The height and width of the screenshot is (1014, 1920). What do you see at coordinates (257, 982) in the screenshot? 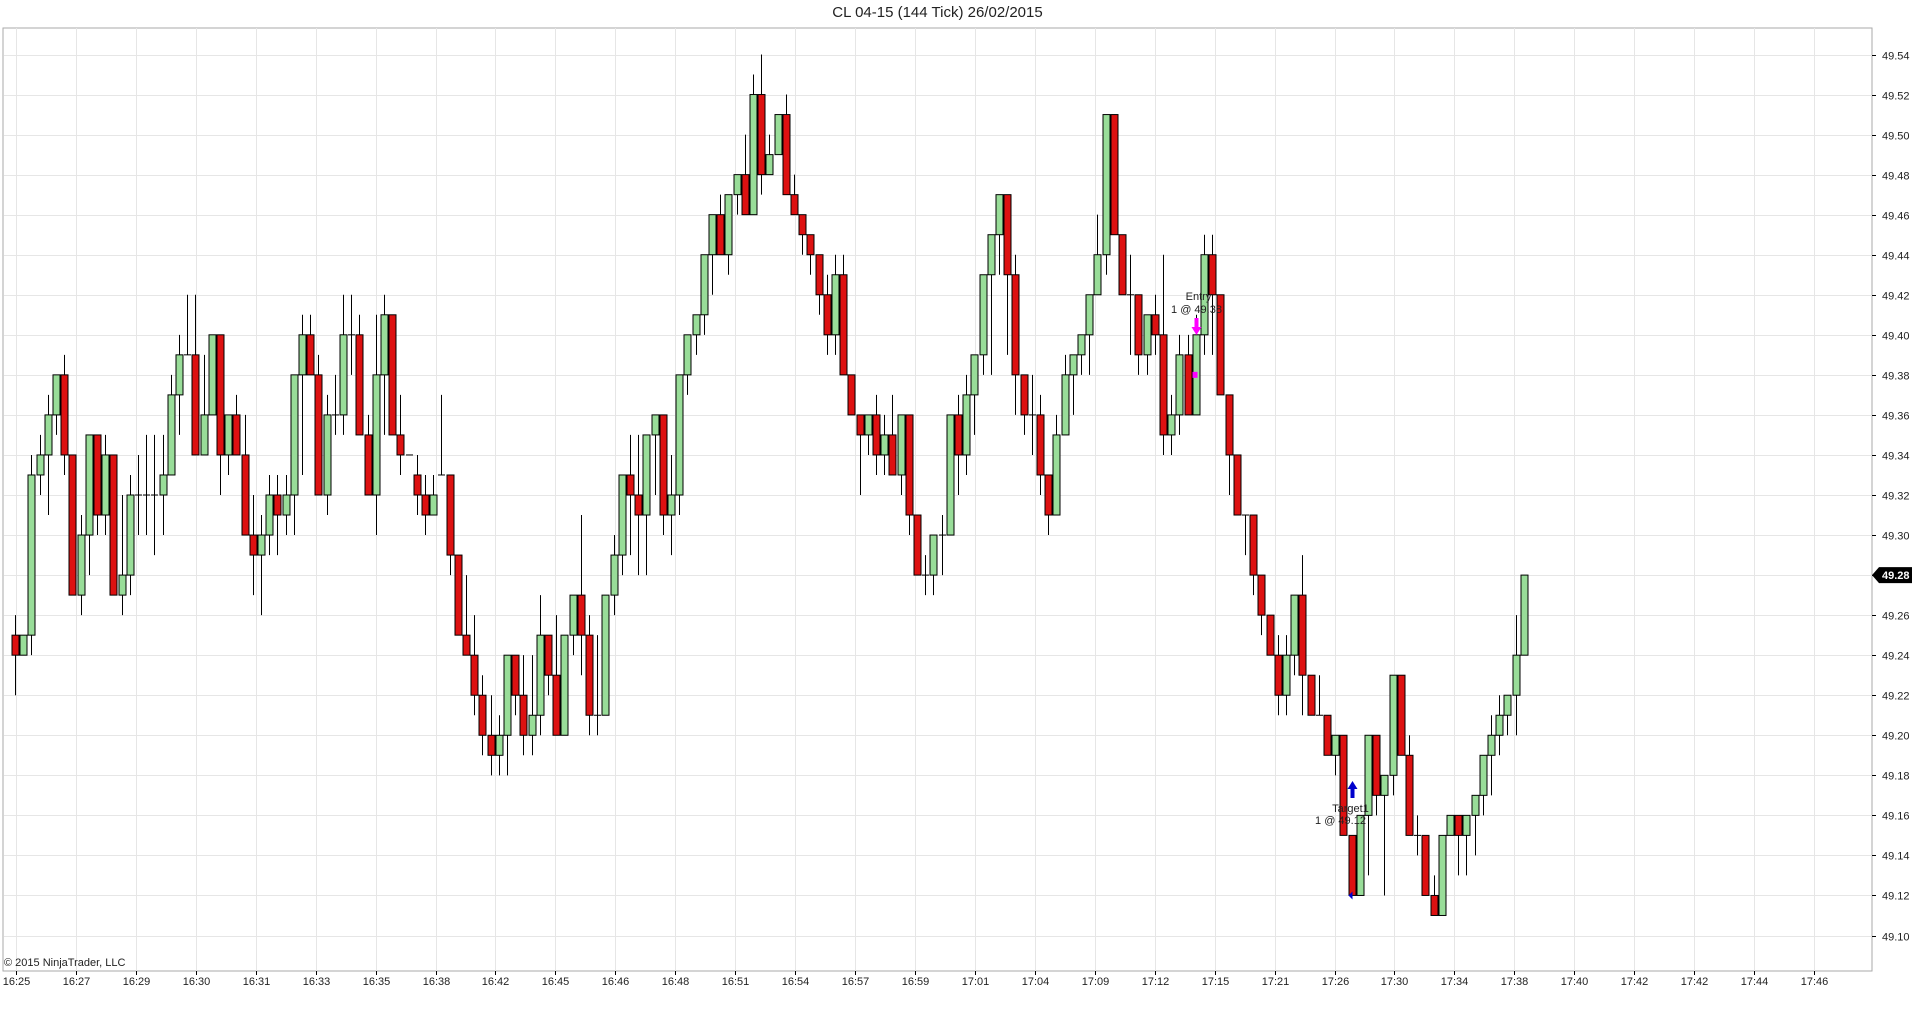
I see `time-tick-label: 16:31` at bounding box center [257, 982].